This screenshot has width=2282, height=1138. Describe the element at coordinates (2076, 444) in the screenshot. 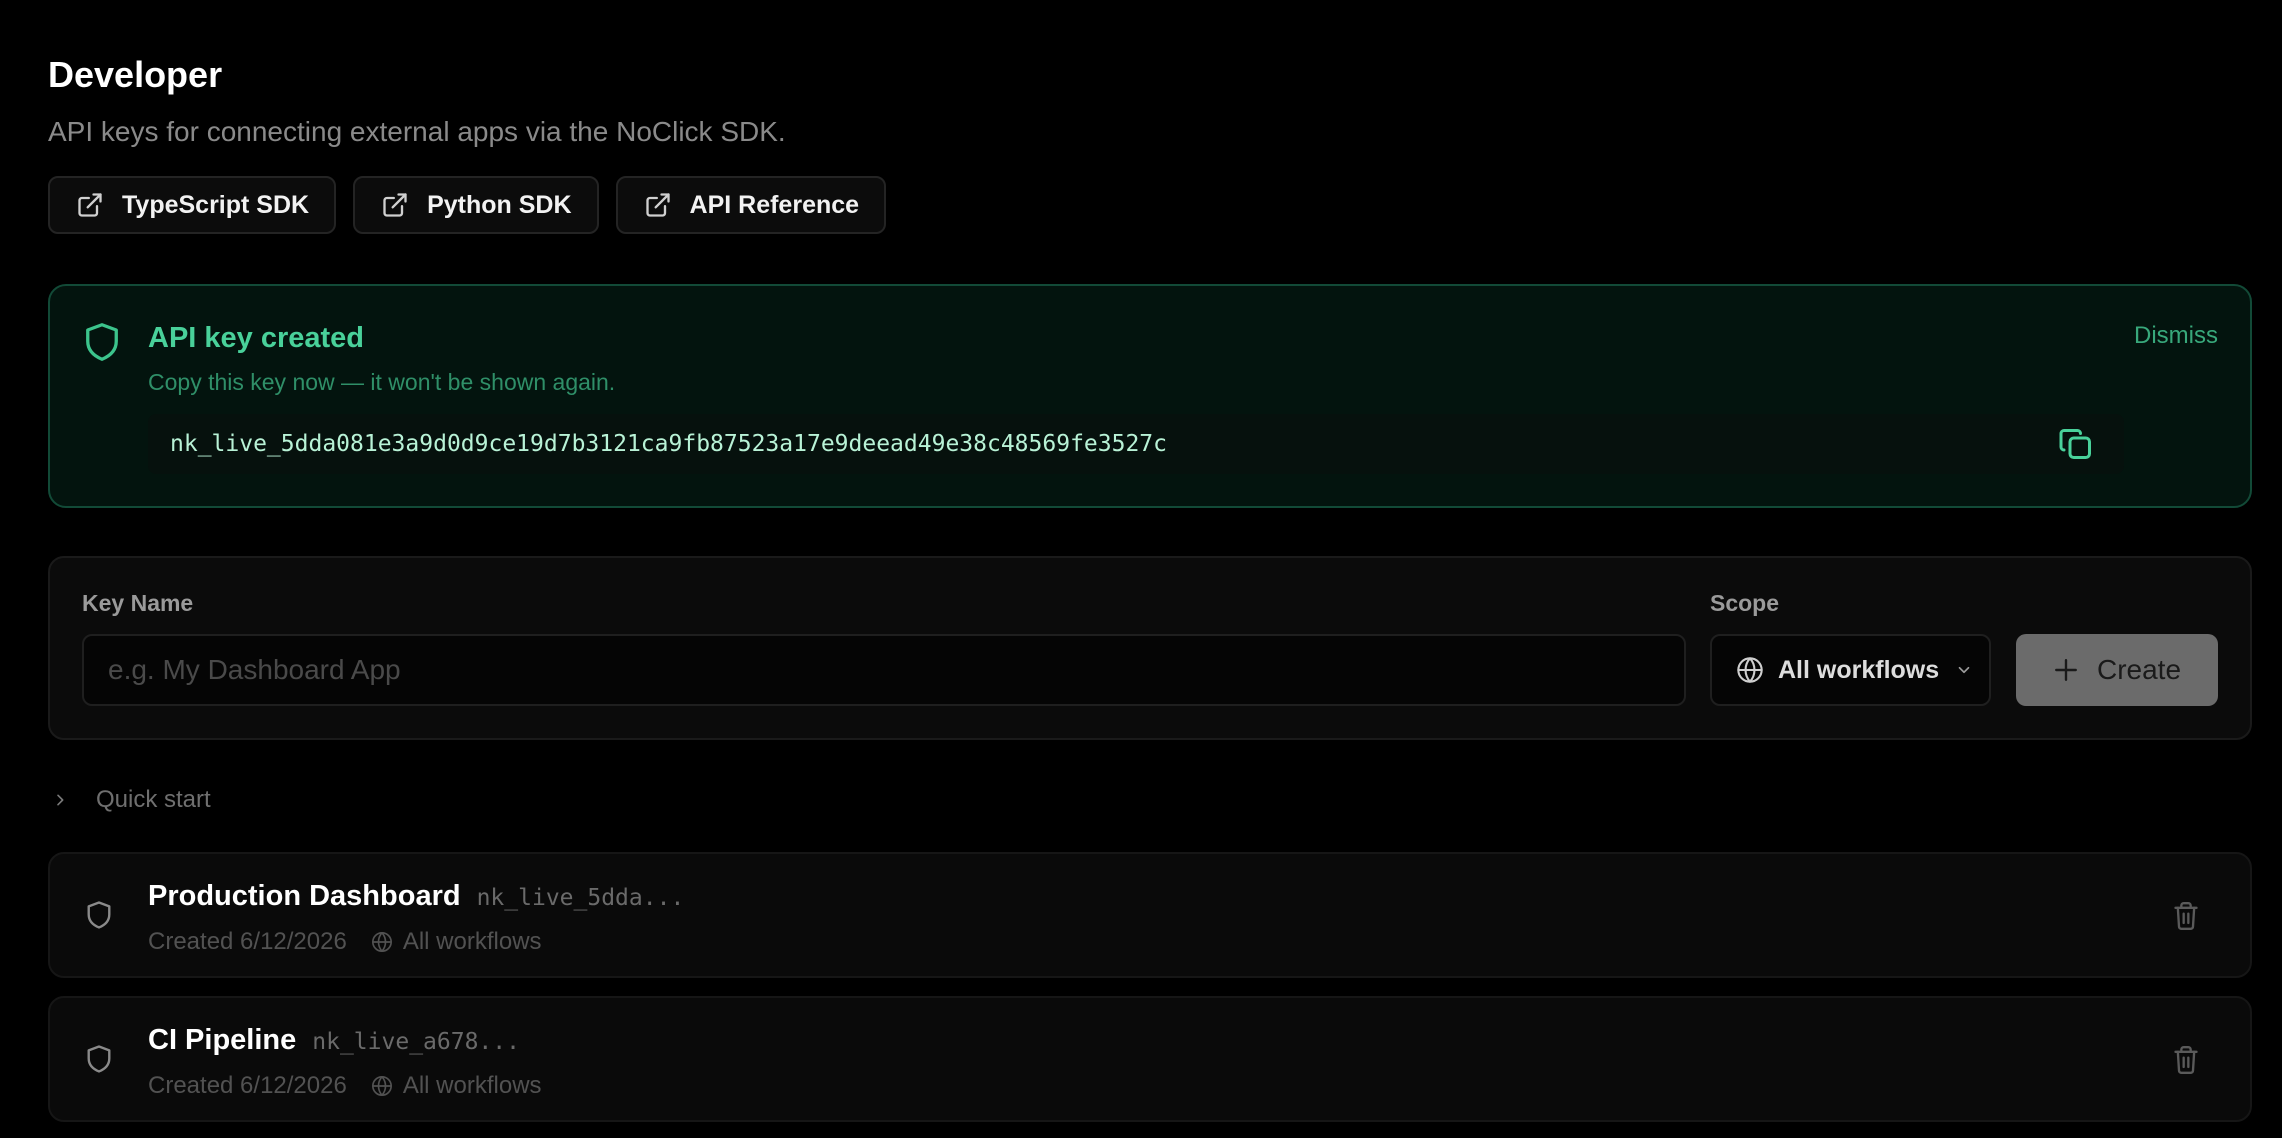

I see `copy-icon` at that location.